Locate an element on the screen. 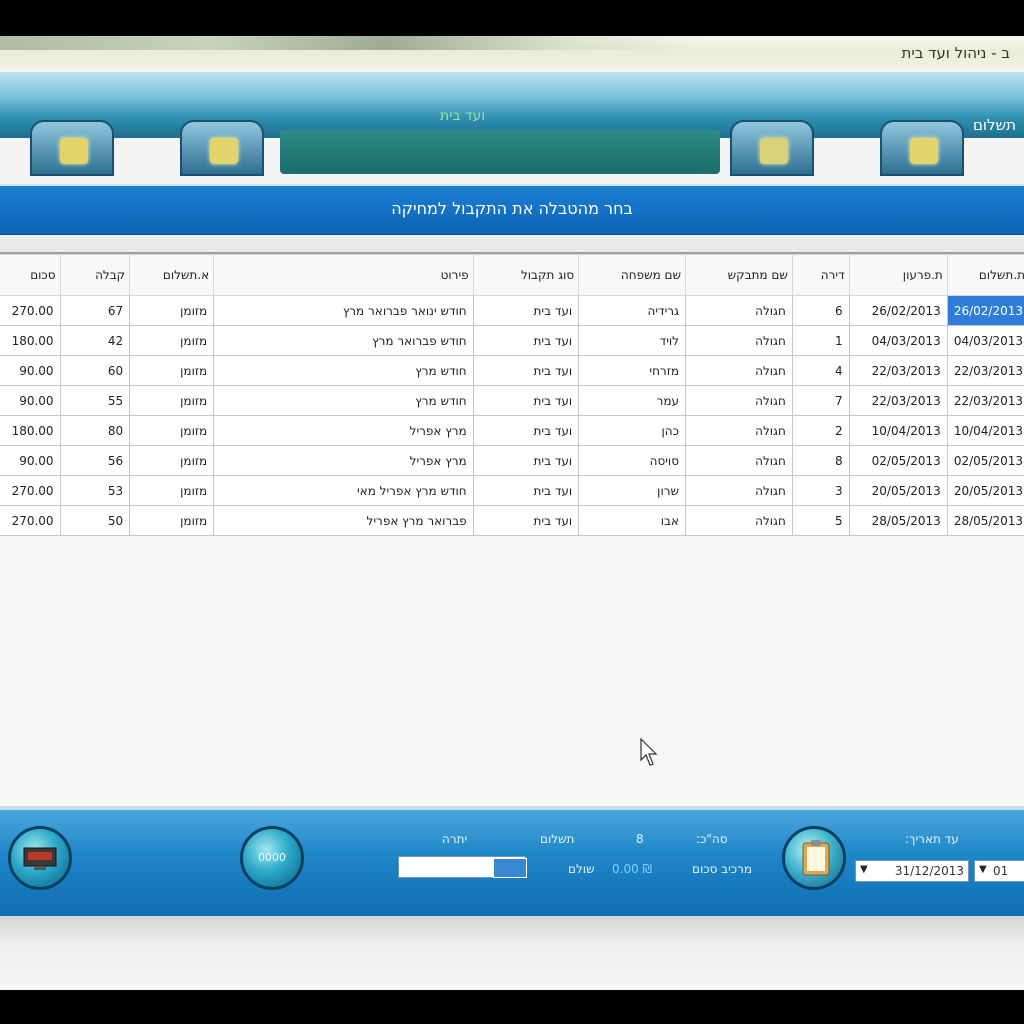  cell-pay-date: 02/05/2013 is located at coordinates (985, 460).